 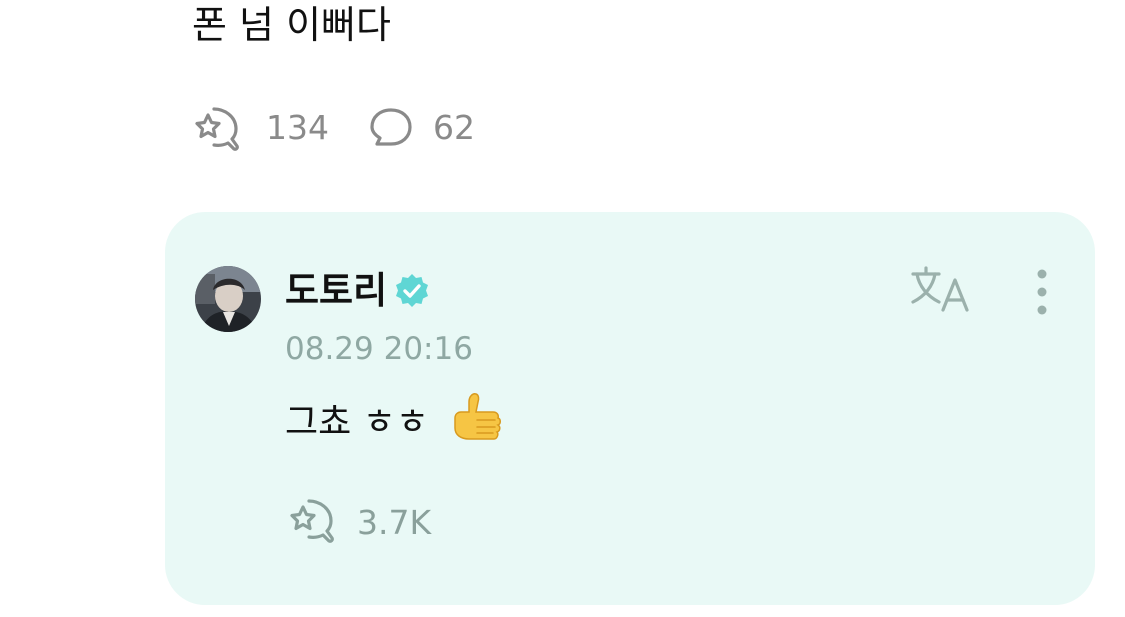 I want to click on reply-timestamp: 08.29 20:16, so click(x=379, y=349).